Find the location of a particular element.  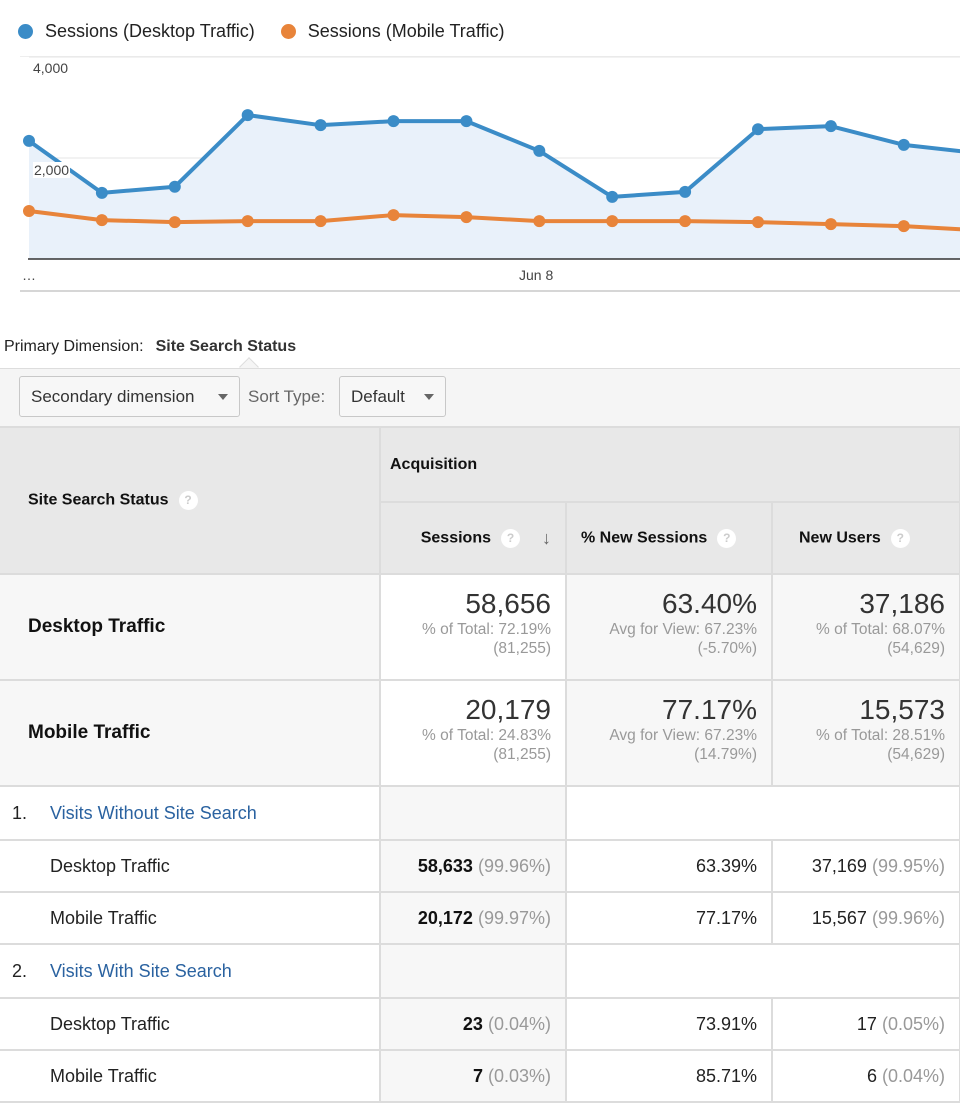

new-users-cell: 15,567 (99.96%) is located at coordinates (865, 918).